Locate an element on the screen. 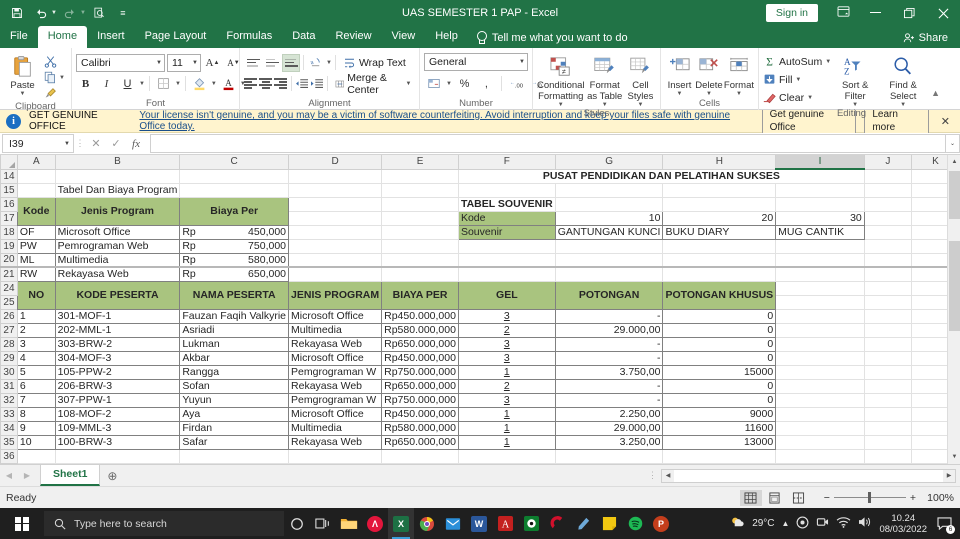 Image resolution: width=960 pixels, height=539 pixels. cell-E35: Rp650.000,000 is located at coordinates (420, 442).